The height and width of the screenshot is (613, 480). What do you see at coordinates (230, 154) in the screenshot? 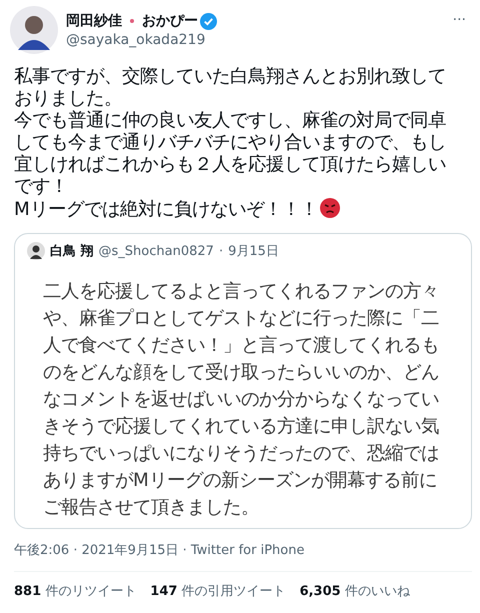
I see `tweet-text: 今でも普通に仲の良い友人ですし、麻雀の対局で同卓しても今まで通りバチバチにやり合いますので、もし宜しければこれからも２人を応援して頂けたら嬉しいです！` at bounding box center [230, 154].